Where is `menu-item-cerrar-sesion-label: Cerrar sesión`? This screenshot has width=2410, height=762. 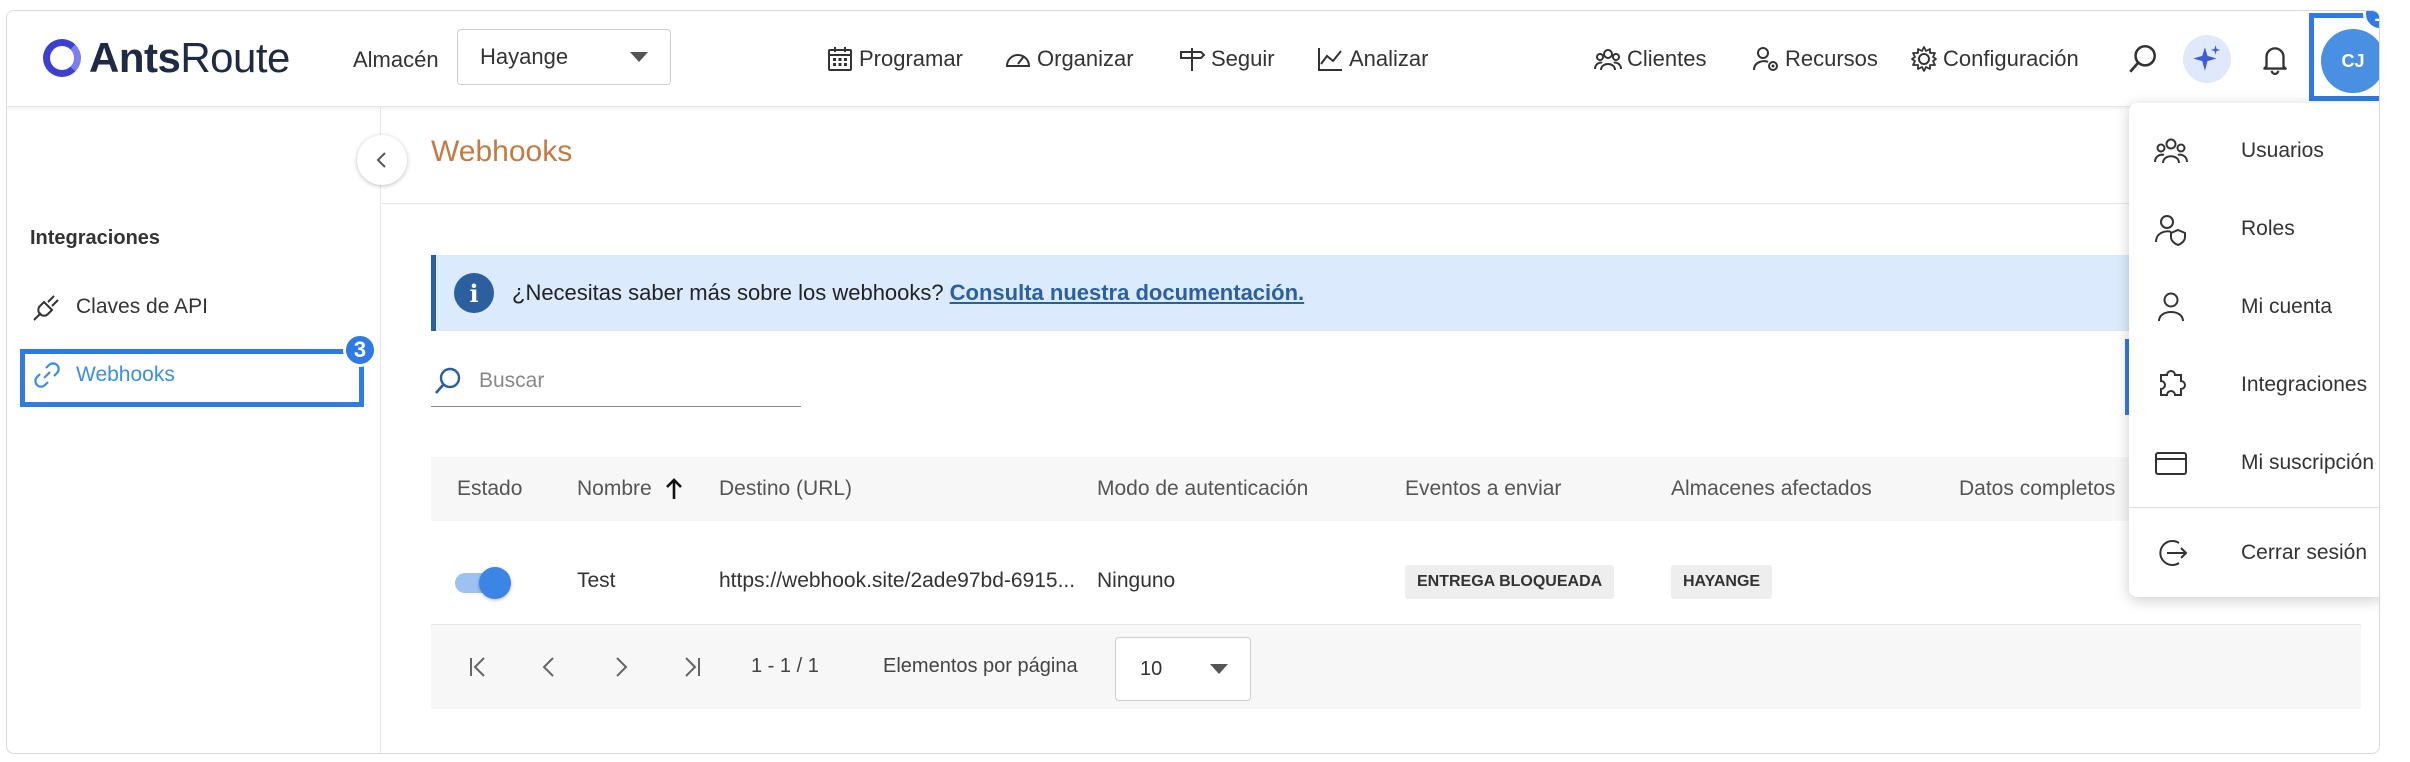
menu-item-cerrar-sesion-label: Cerrar sesión is located at coordinates (2304, 552).